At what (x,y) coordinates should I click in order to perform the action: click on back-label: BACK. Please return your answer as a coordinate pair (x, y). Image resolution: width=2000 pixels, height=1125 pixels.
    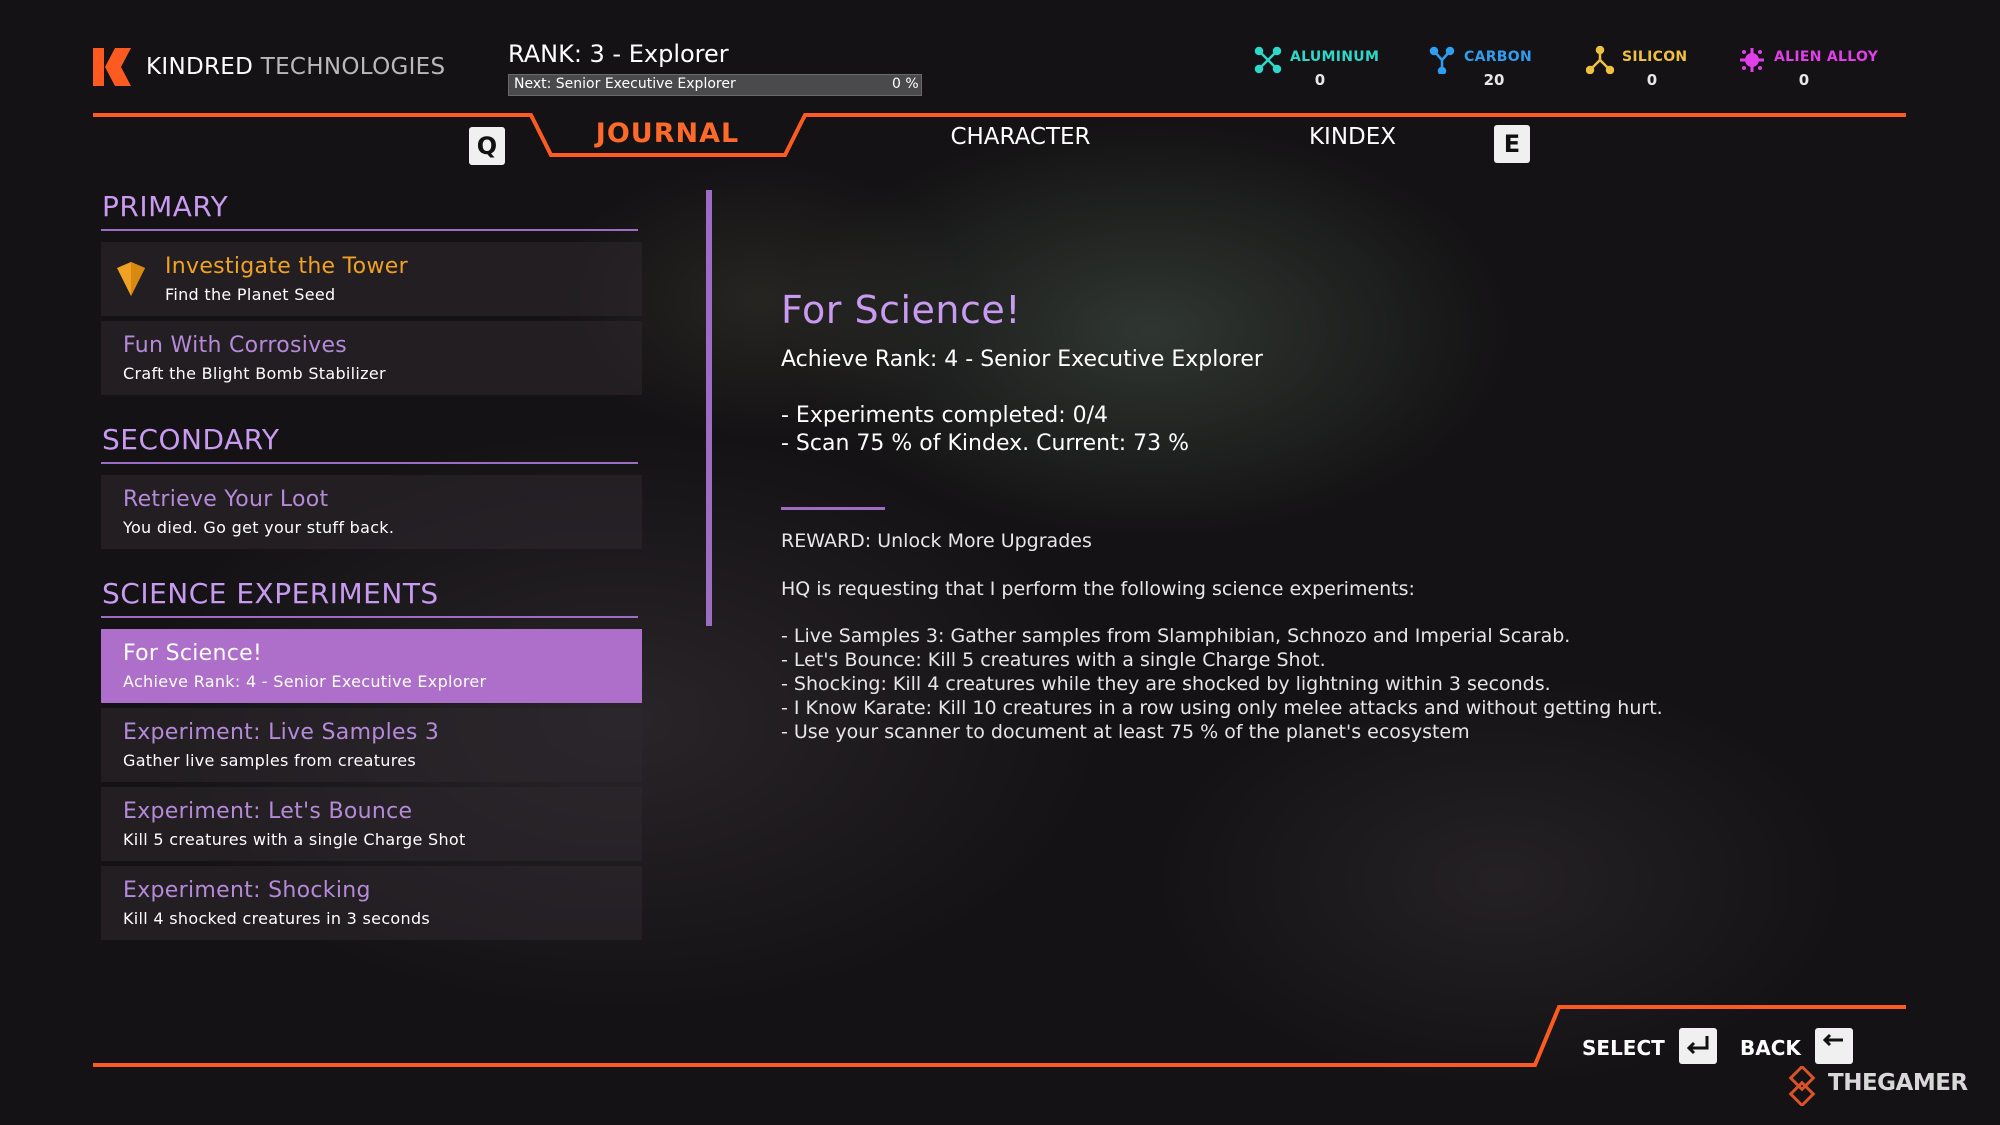
    Looking at the image, I should click on (1770, 1048).